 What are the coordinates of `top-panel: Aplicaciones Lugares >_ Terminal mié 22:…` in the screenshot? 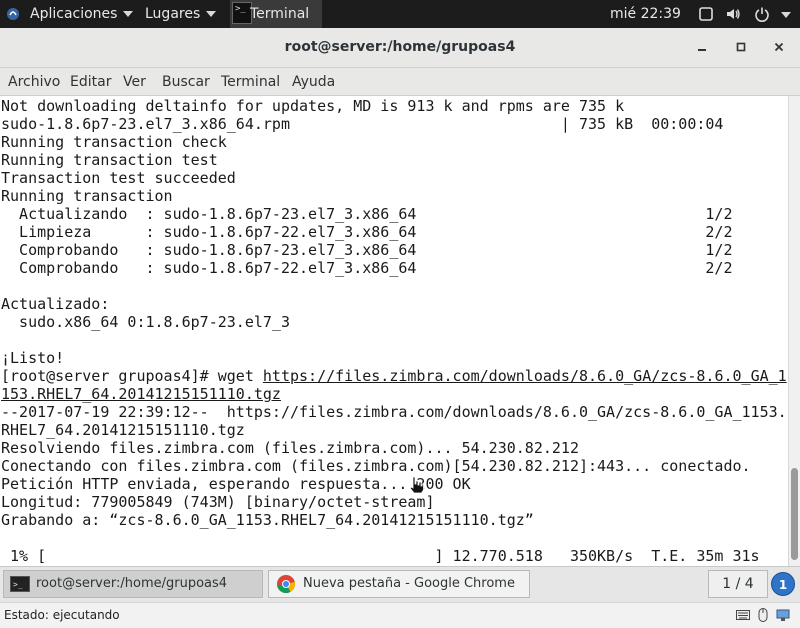 It's located at (400, 22).